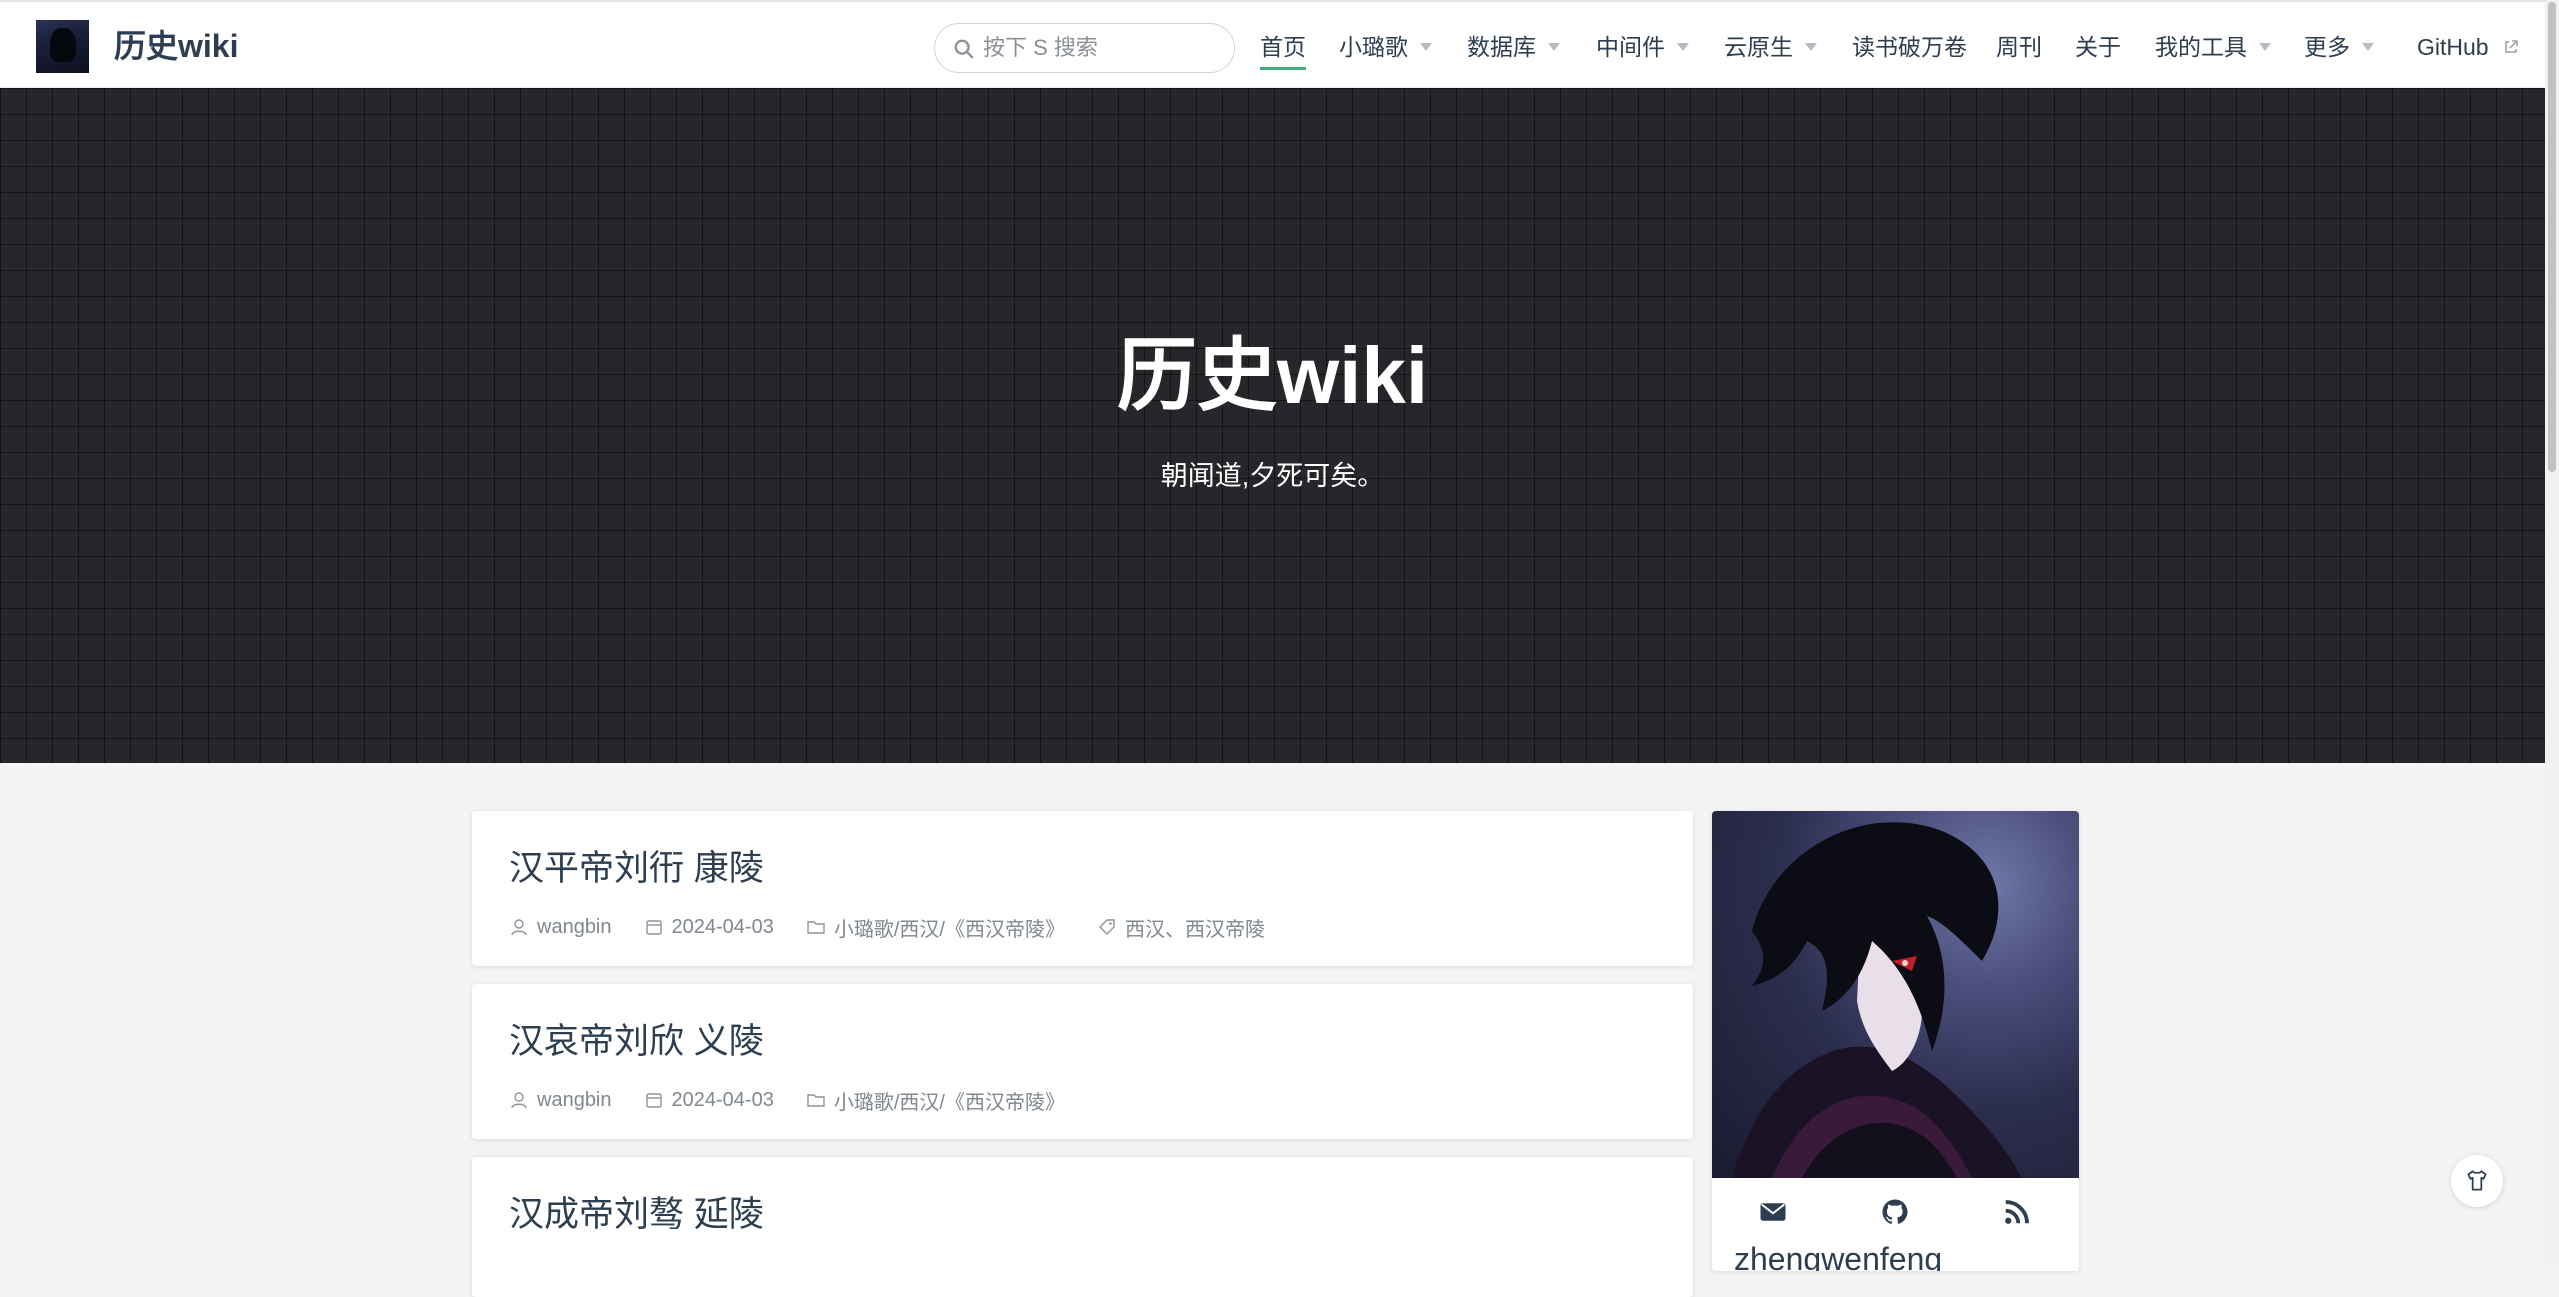 This screenshot has height=1297, width=2559. I want to click on theme-toggle-button, so click(2477, 1181).